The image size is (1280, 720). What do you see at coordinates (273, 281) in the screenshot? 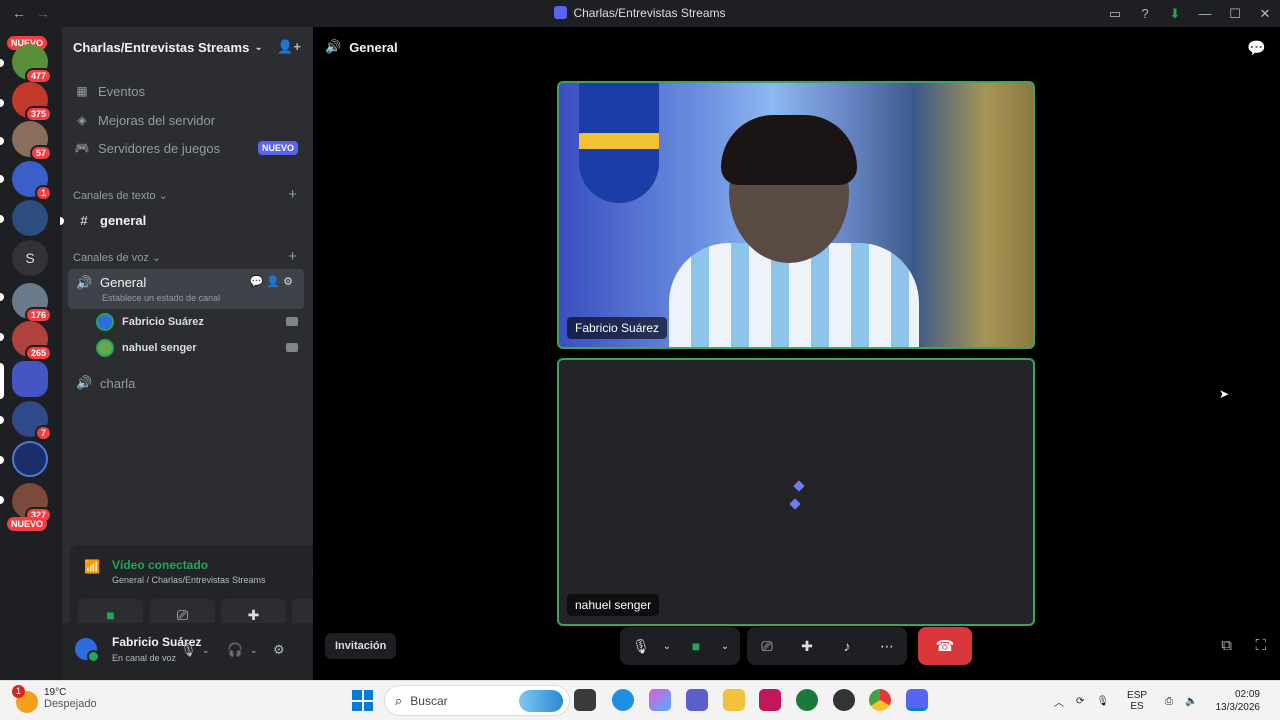
I see `channel-actions: 💬👤⚙` at bounding box center [273, 281].